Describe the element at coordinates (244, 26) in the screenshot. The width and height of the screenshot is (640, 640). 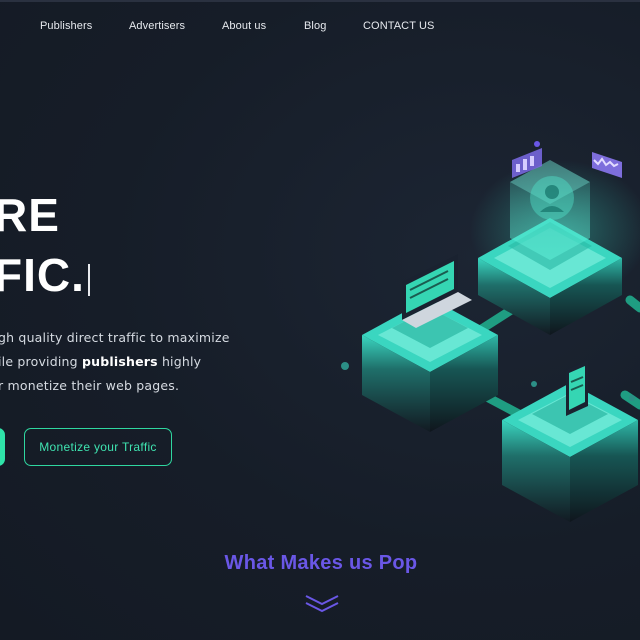
I see `nav-about-us: About us` at that location.